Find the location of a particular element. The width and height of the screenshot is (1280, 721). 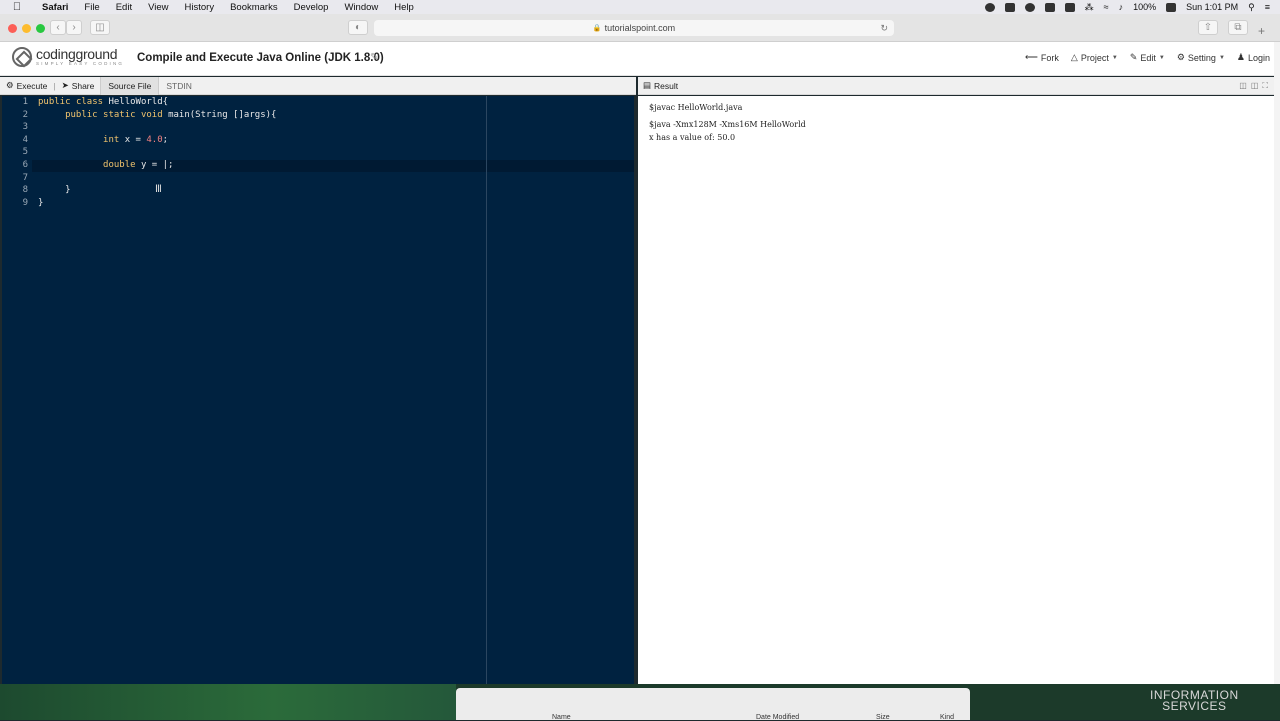

print-margin is located at coordinates (486, 390).